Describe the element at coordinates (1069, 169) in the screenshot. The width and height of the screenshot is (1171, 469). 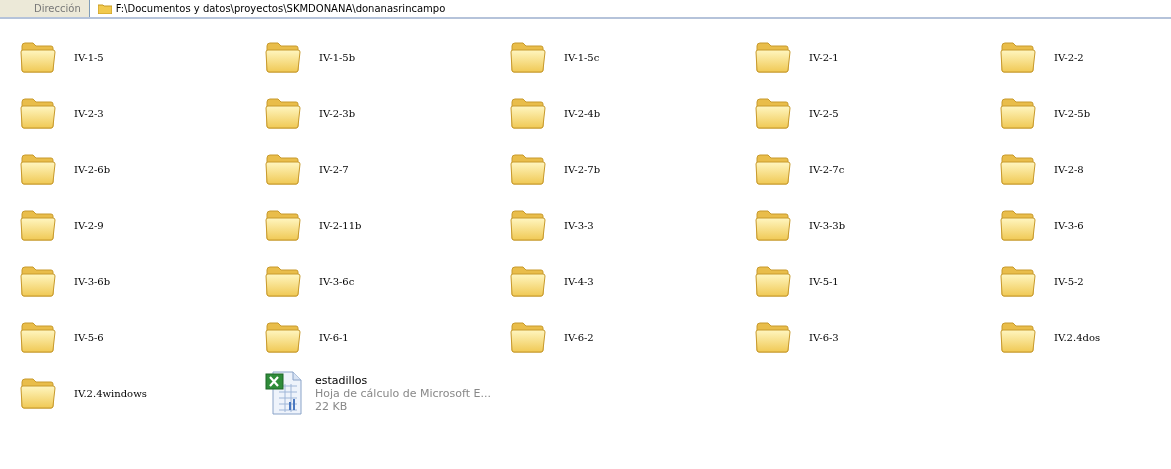
I see `folder-name: IV-2-8` at that location.